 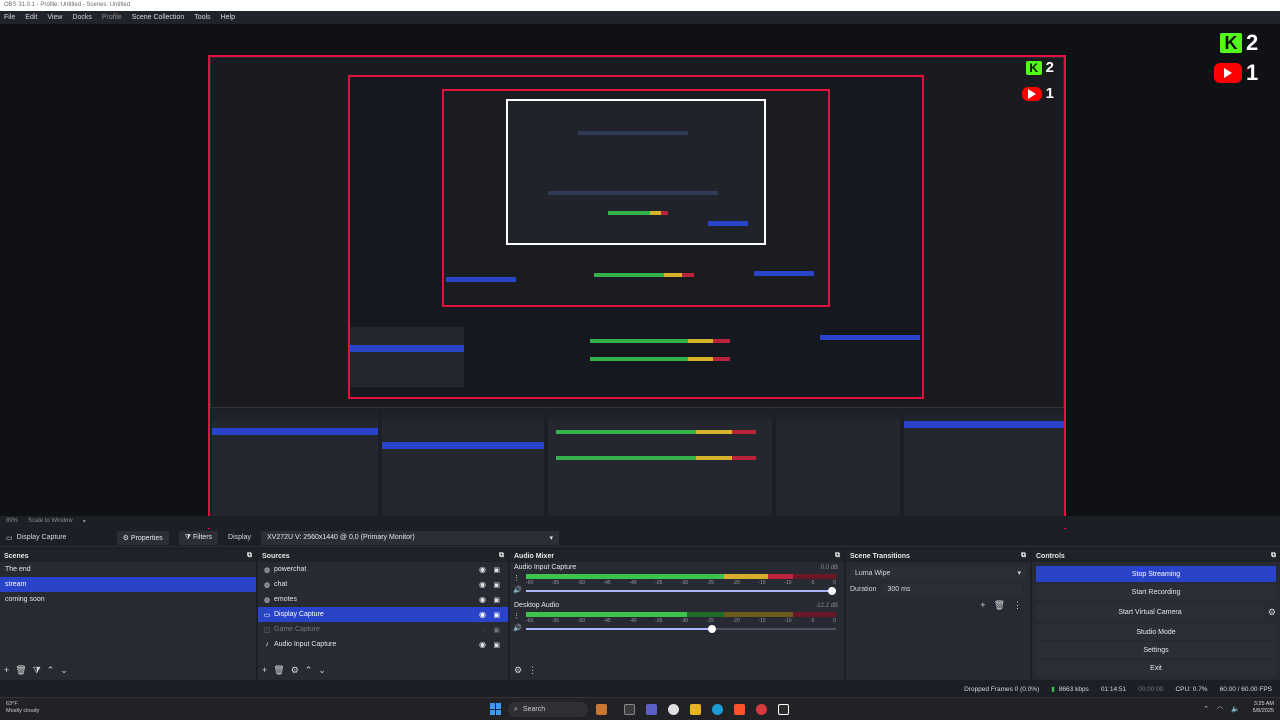 What do you see at coordinates (383, 569) in the screenshot?
I see `source-item: ◍ powerchat ◉ ▣` at bounding box center [383, 569].